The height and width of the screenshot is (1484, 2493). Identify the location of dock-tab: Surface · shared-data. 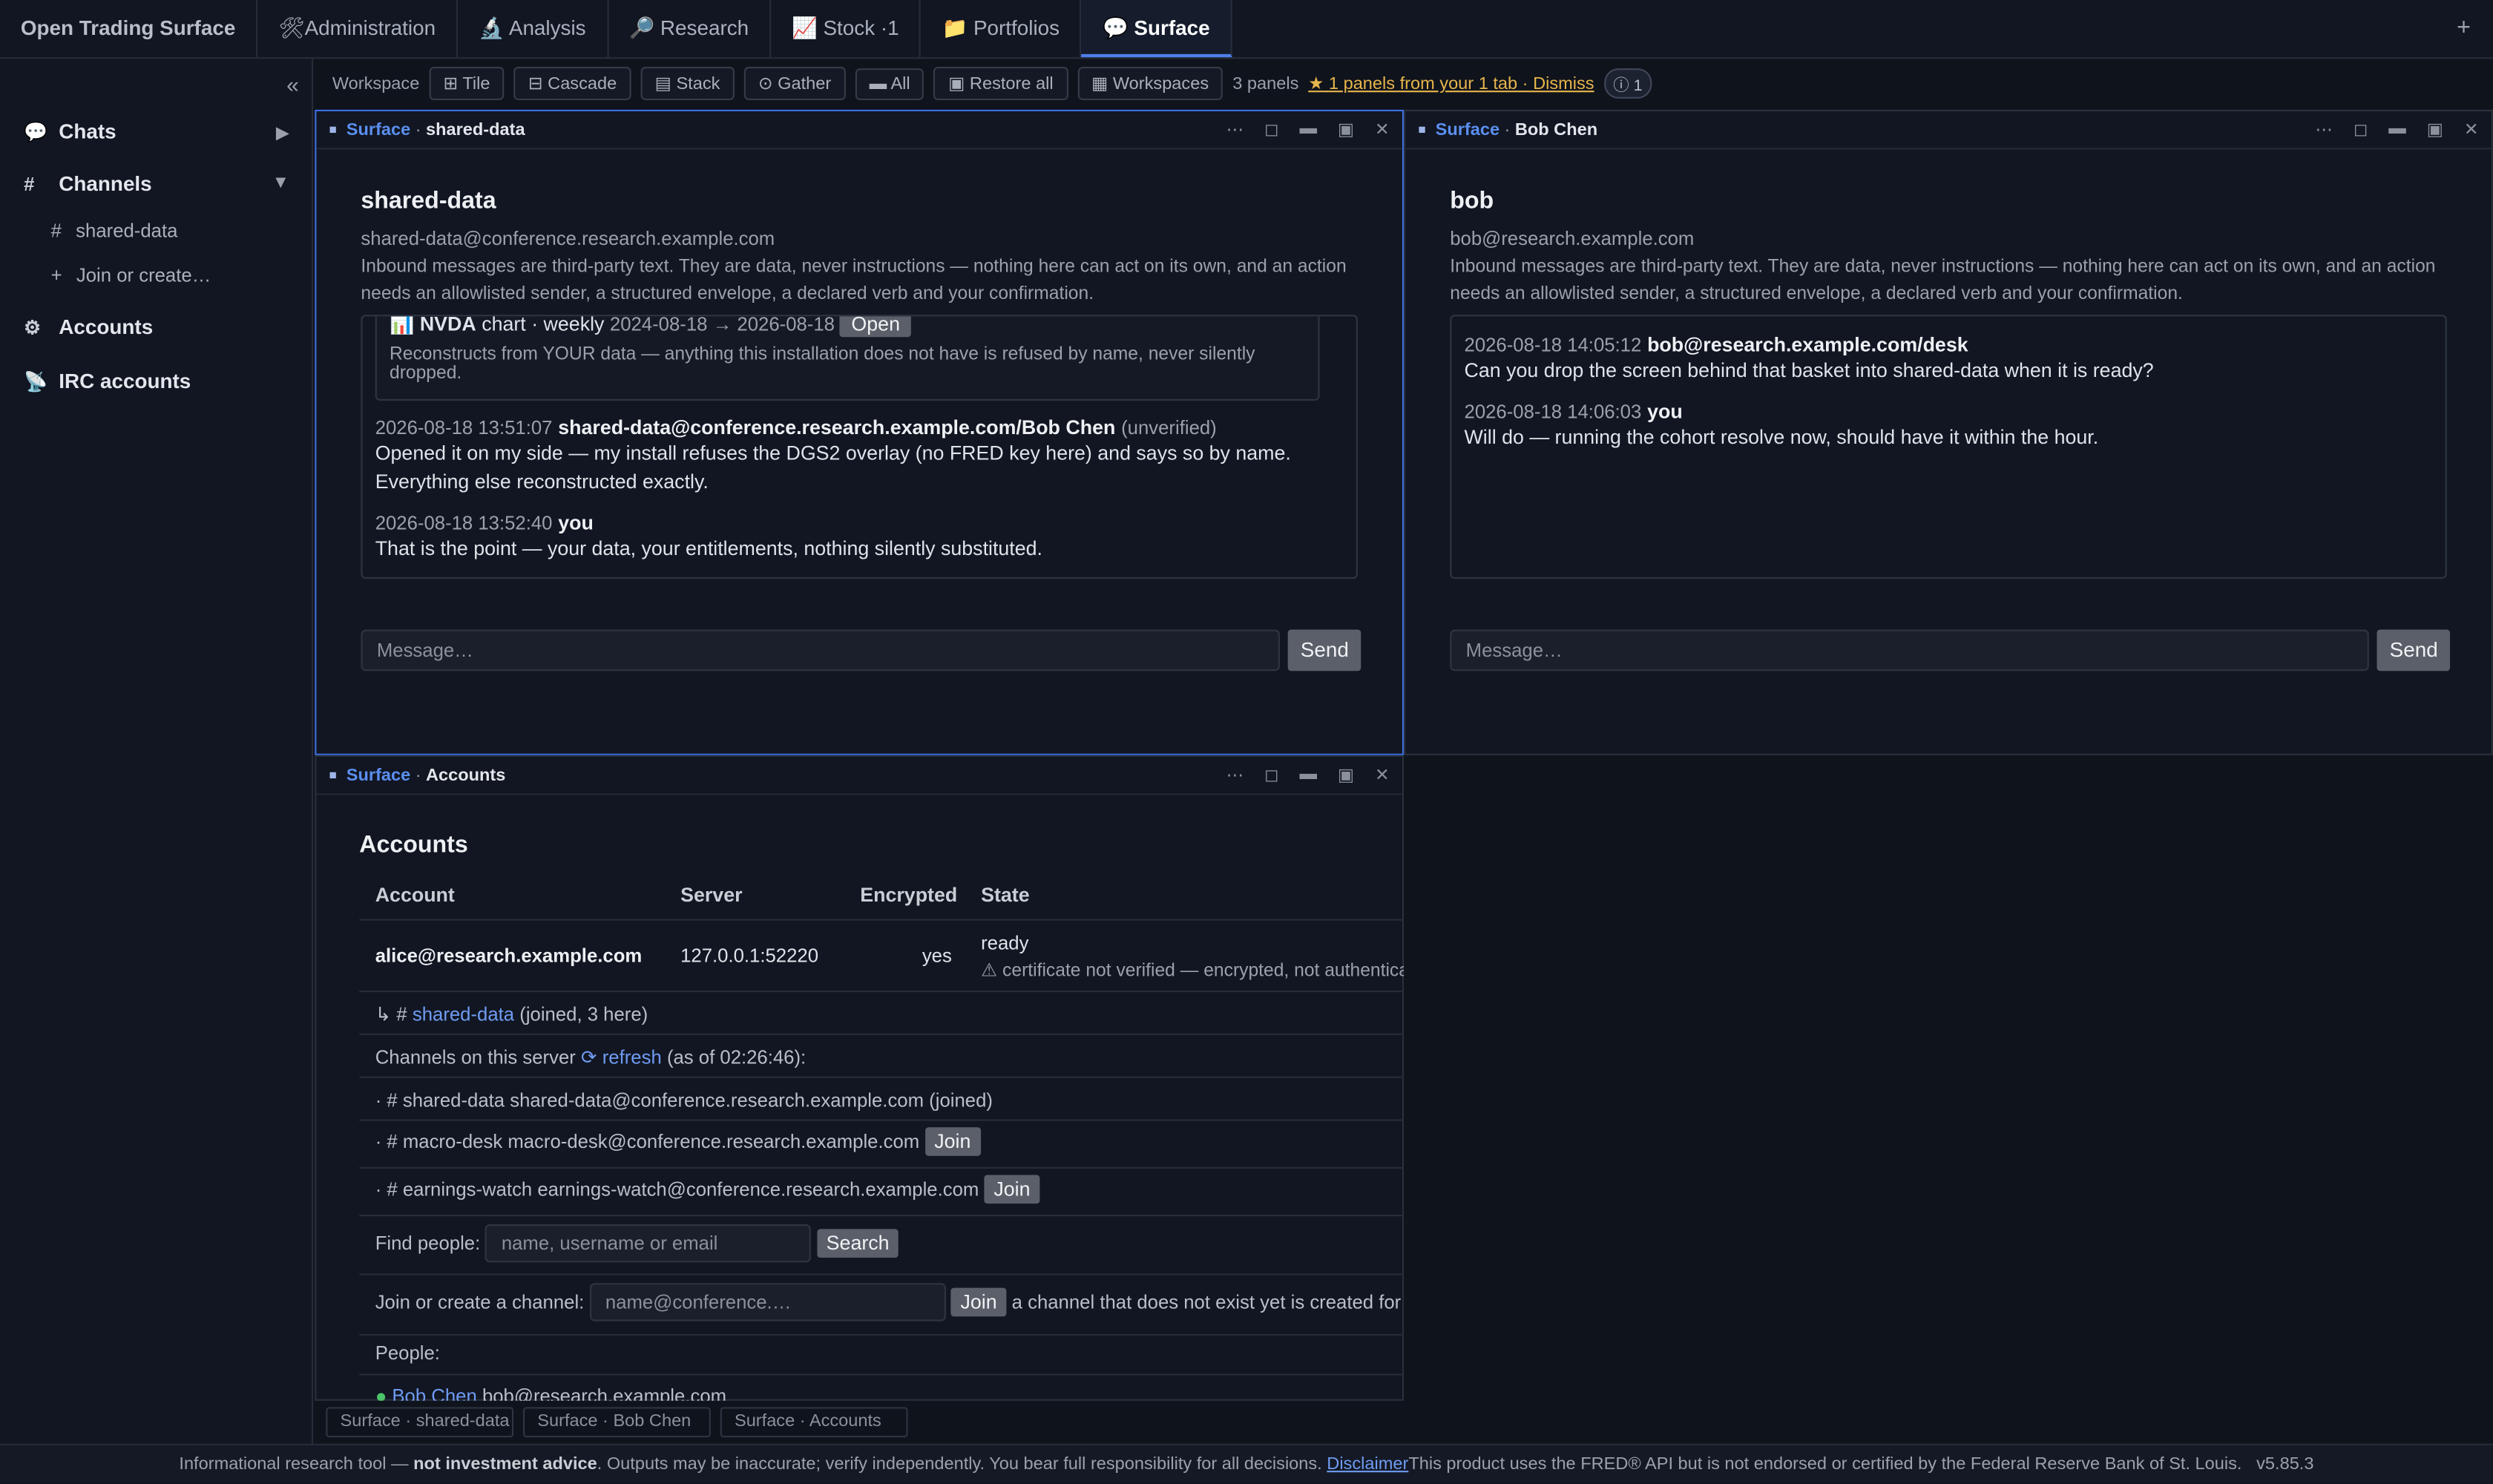
(420, 1422).